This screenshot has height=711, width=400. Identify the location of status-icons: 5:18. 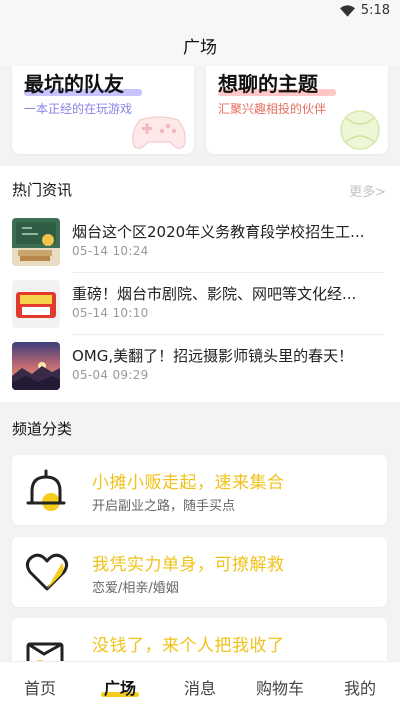
(364, 10).